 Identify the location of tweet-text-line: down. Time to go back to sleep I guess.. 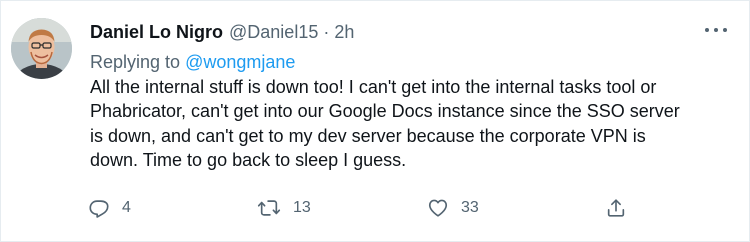
(248, 160).